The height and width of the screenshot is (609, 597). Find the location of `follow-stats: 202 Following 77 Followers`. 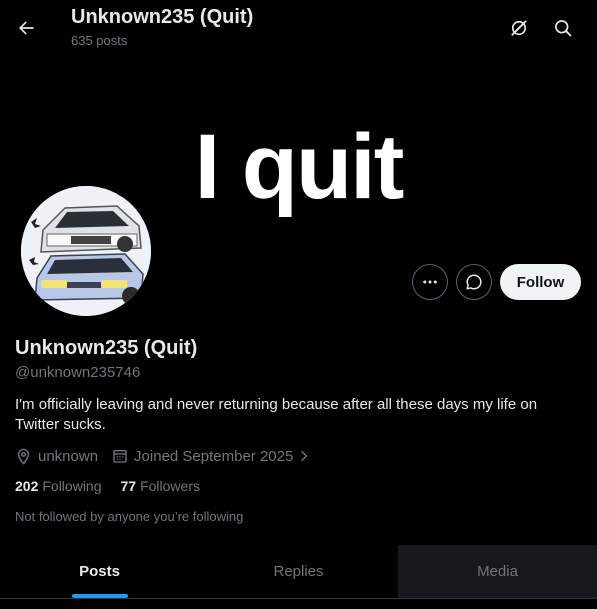

follow-stats: 202 Following 77 Followers is located at coordinates (117, 486).